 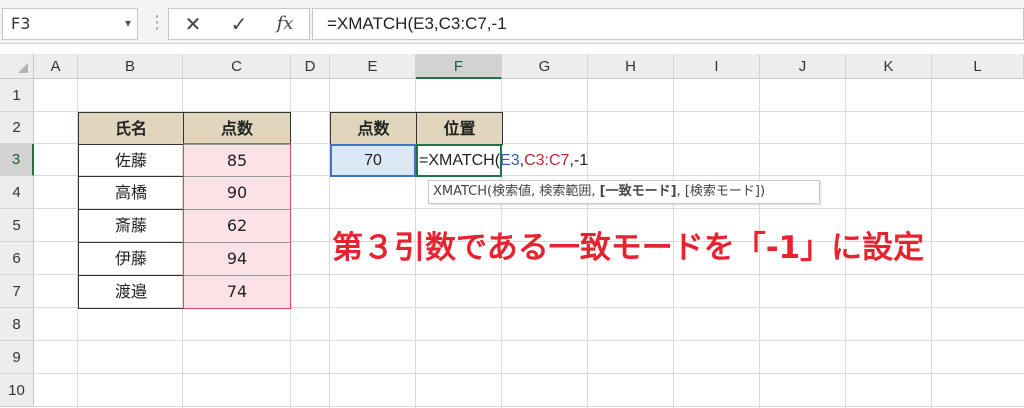 What do you see at coordinates (373, 66) in the screenshot?
I see `column-header-e: E` at bounding box center [373, 66].